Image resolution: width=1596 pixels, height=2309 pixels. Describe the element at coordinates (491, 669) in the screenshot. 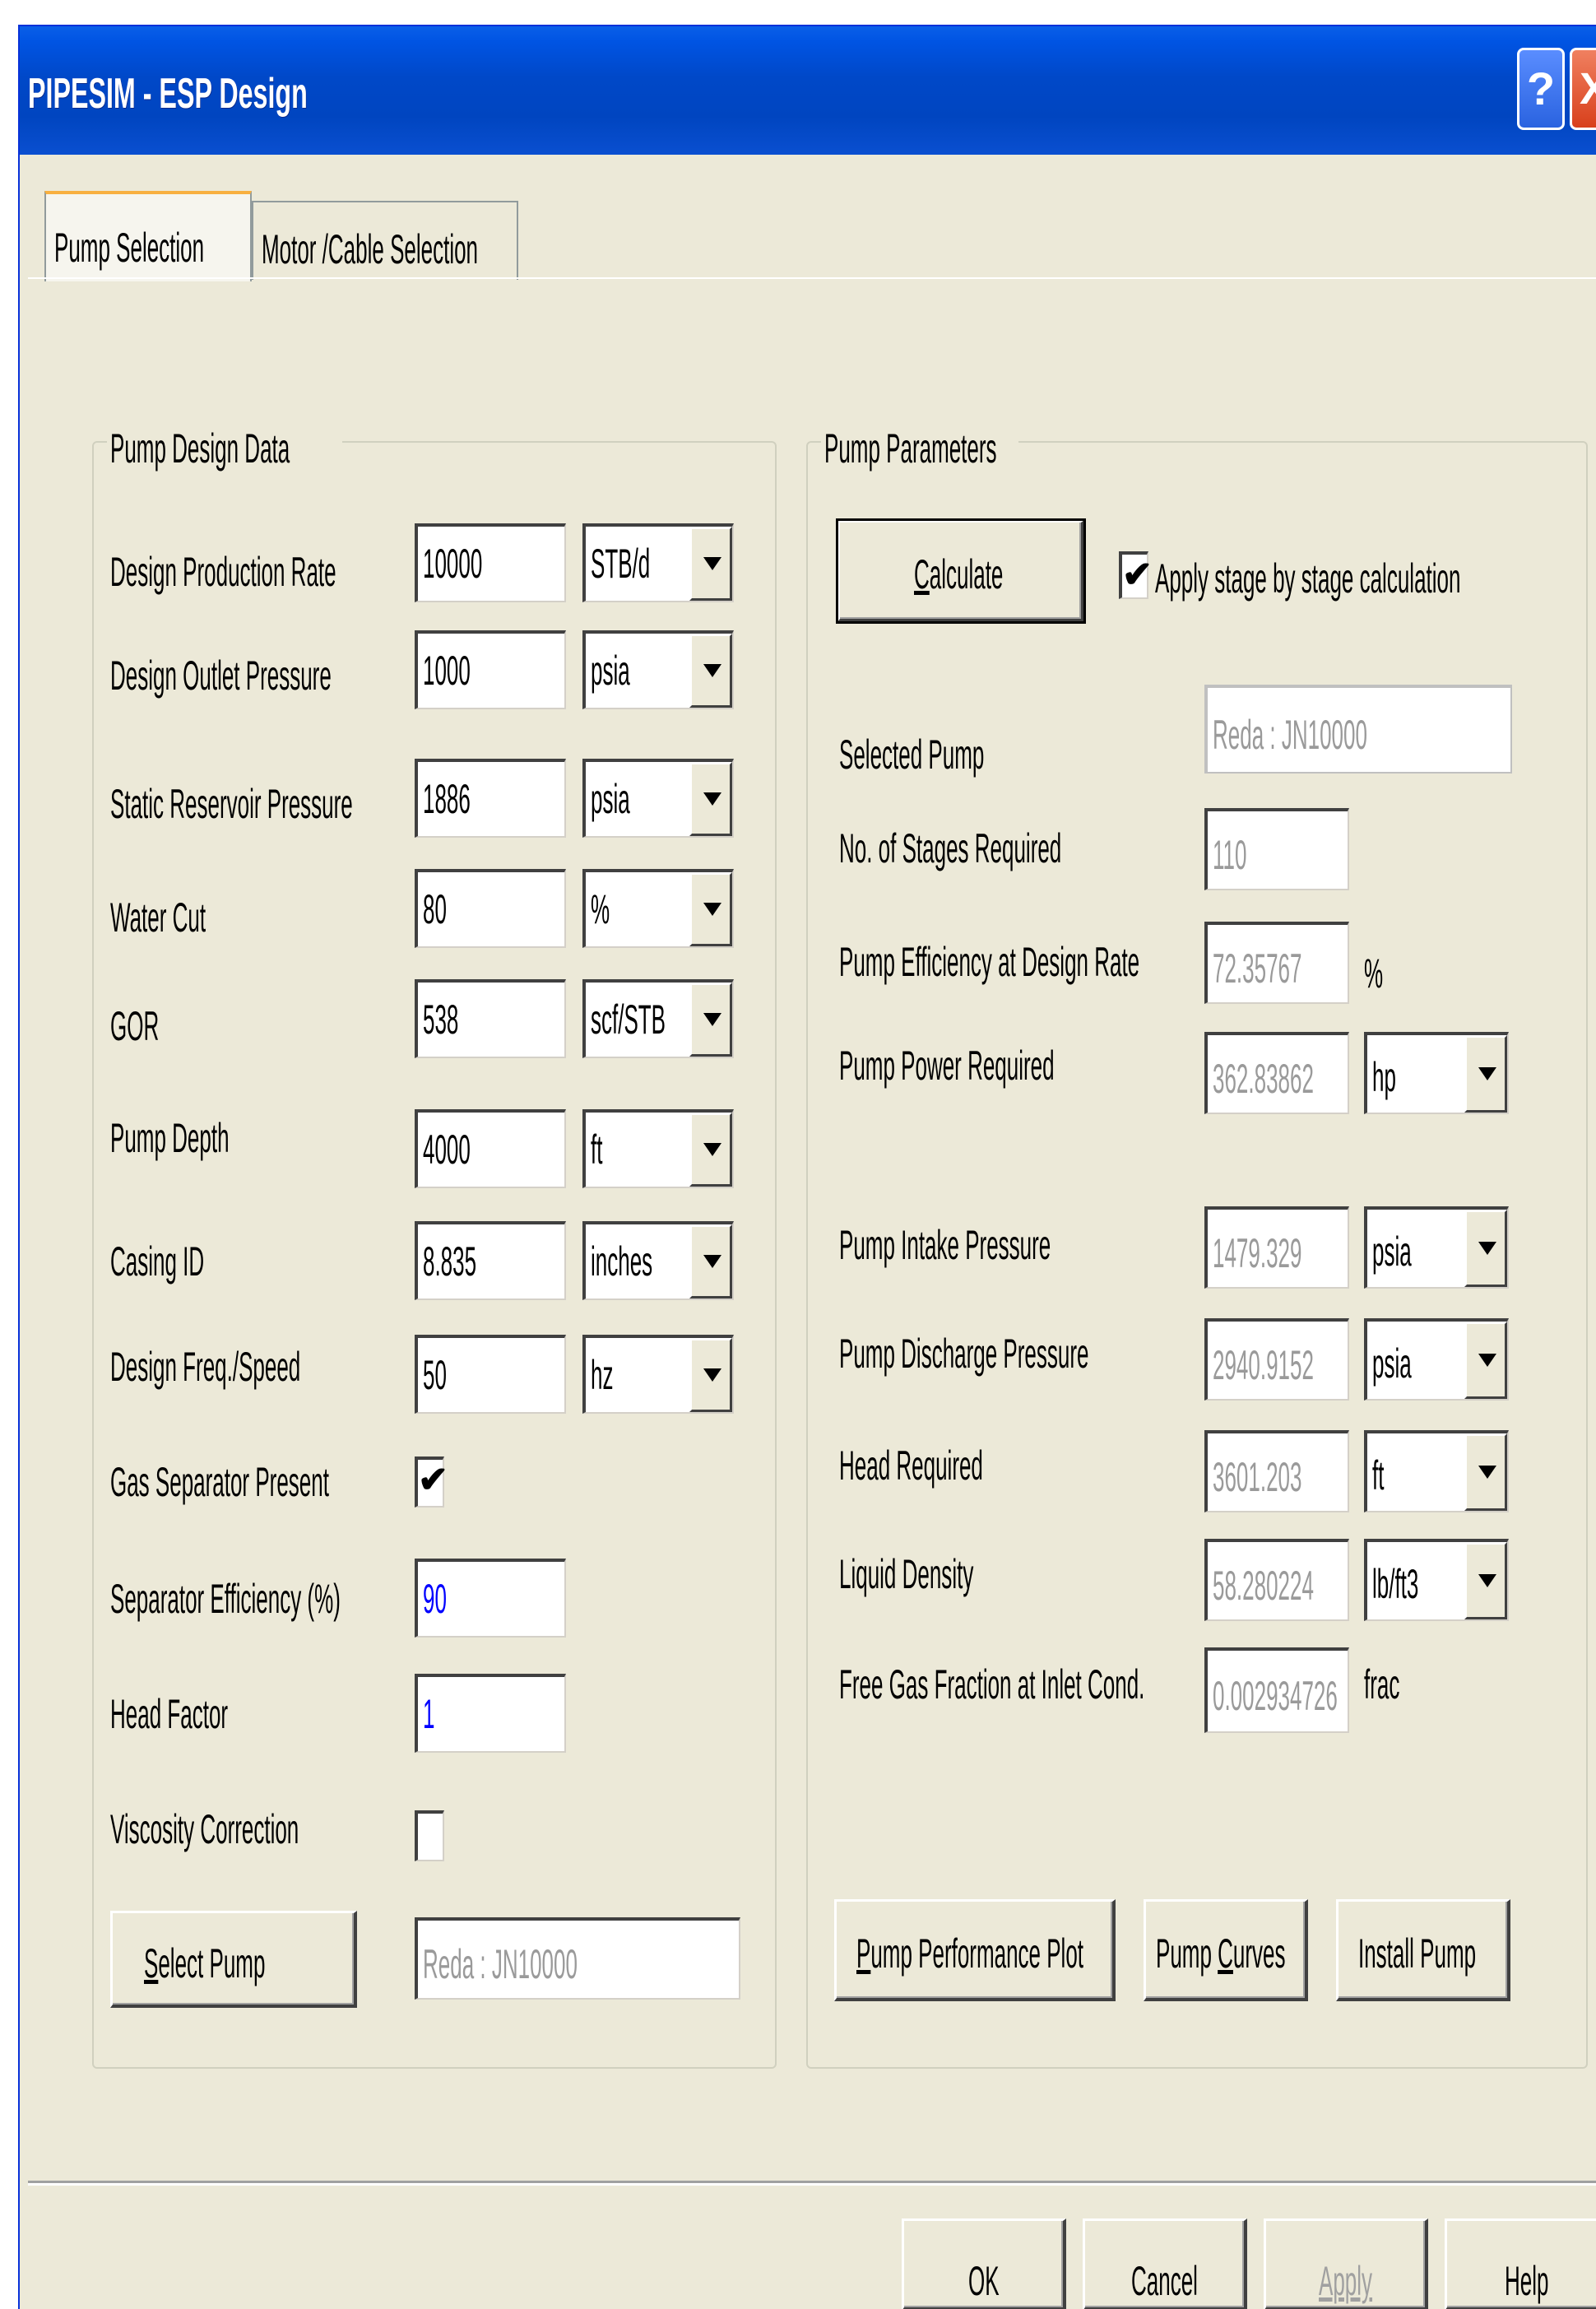

I see `design-outlet-pressure-input: 1000` at that location.